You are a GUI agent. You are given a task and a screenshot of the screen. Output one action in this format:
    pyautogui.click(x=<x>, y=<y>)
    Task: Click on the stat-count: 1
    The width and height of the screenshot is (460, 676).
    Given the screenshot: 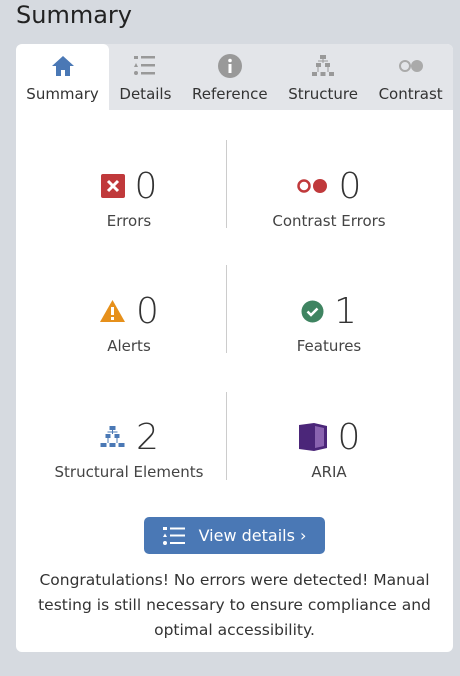 What is the action you would take?
    pyautogui.click(x=345, y=311)
    